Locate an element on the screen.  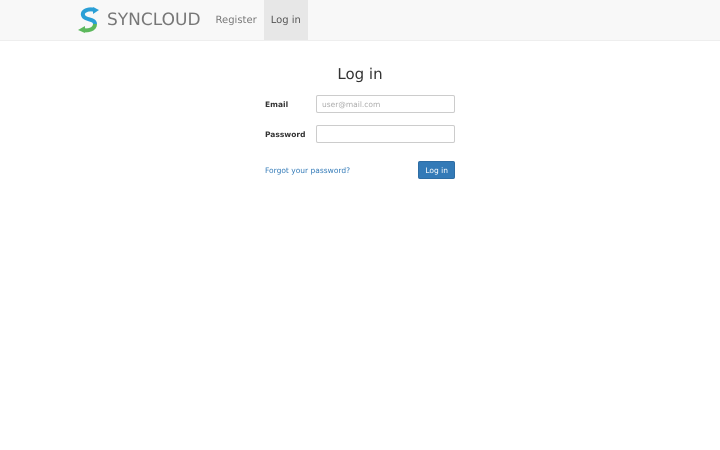
input-field is located at coordinates (385, 134).